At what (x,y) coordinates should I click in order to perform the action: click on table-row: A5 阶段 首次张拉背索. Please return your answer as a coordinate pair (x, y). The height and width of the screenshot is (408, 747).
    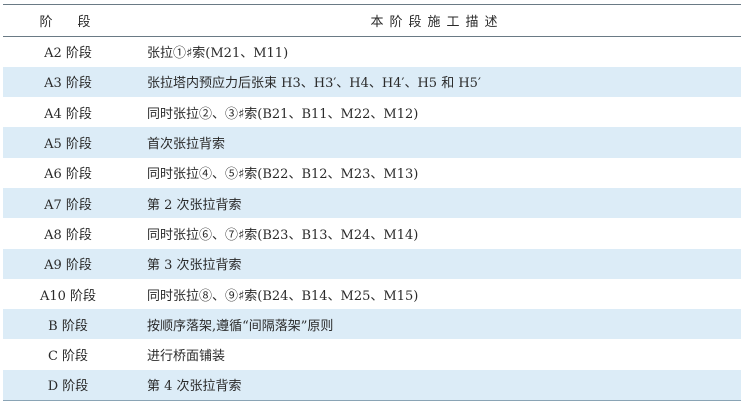
    Looking at the image, I should click on (372, 142).